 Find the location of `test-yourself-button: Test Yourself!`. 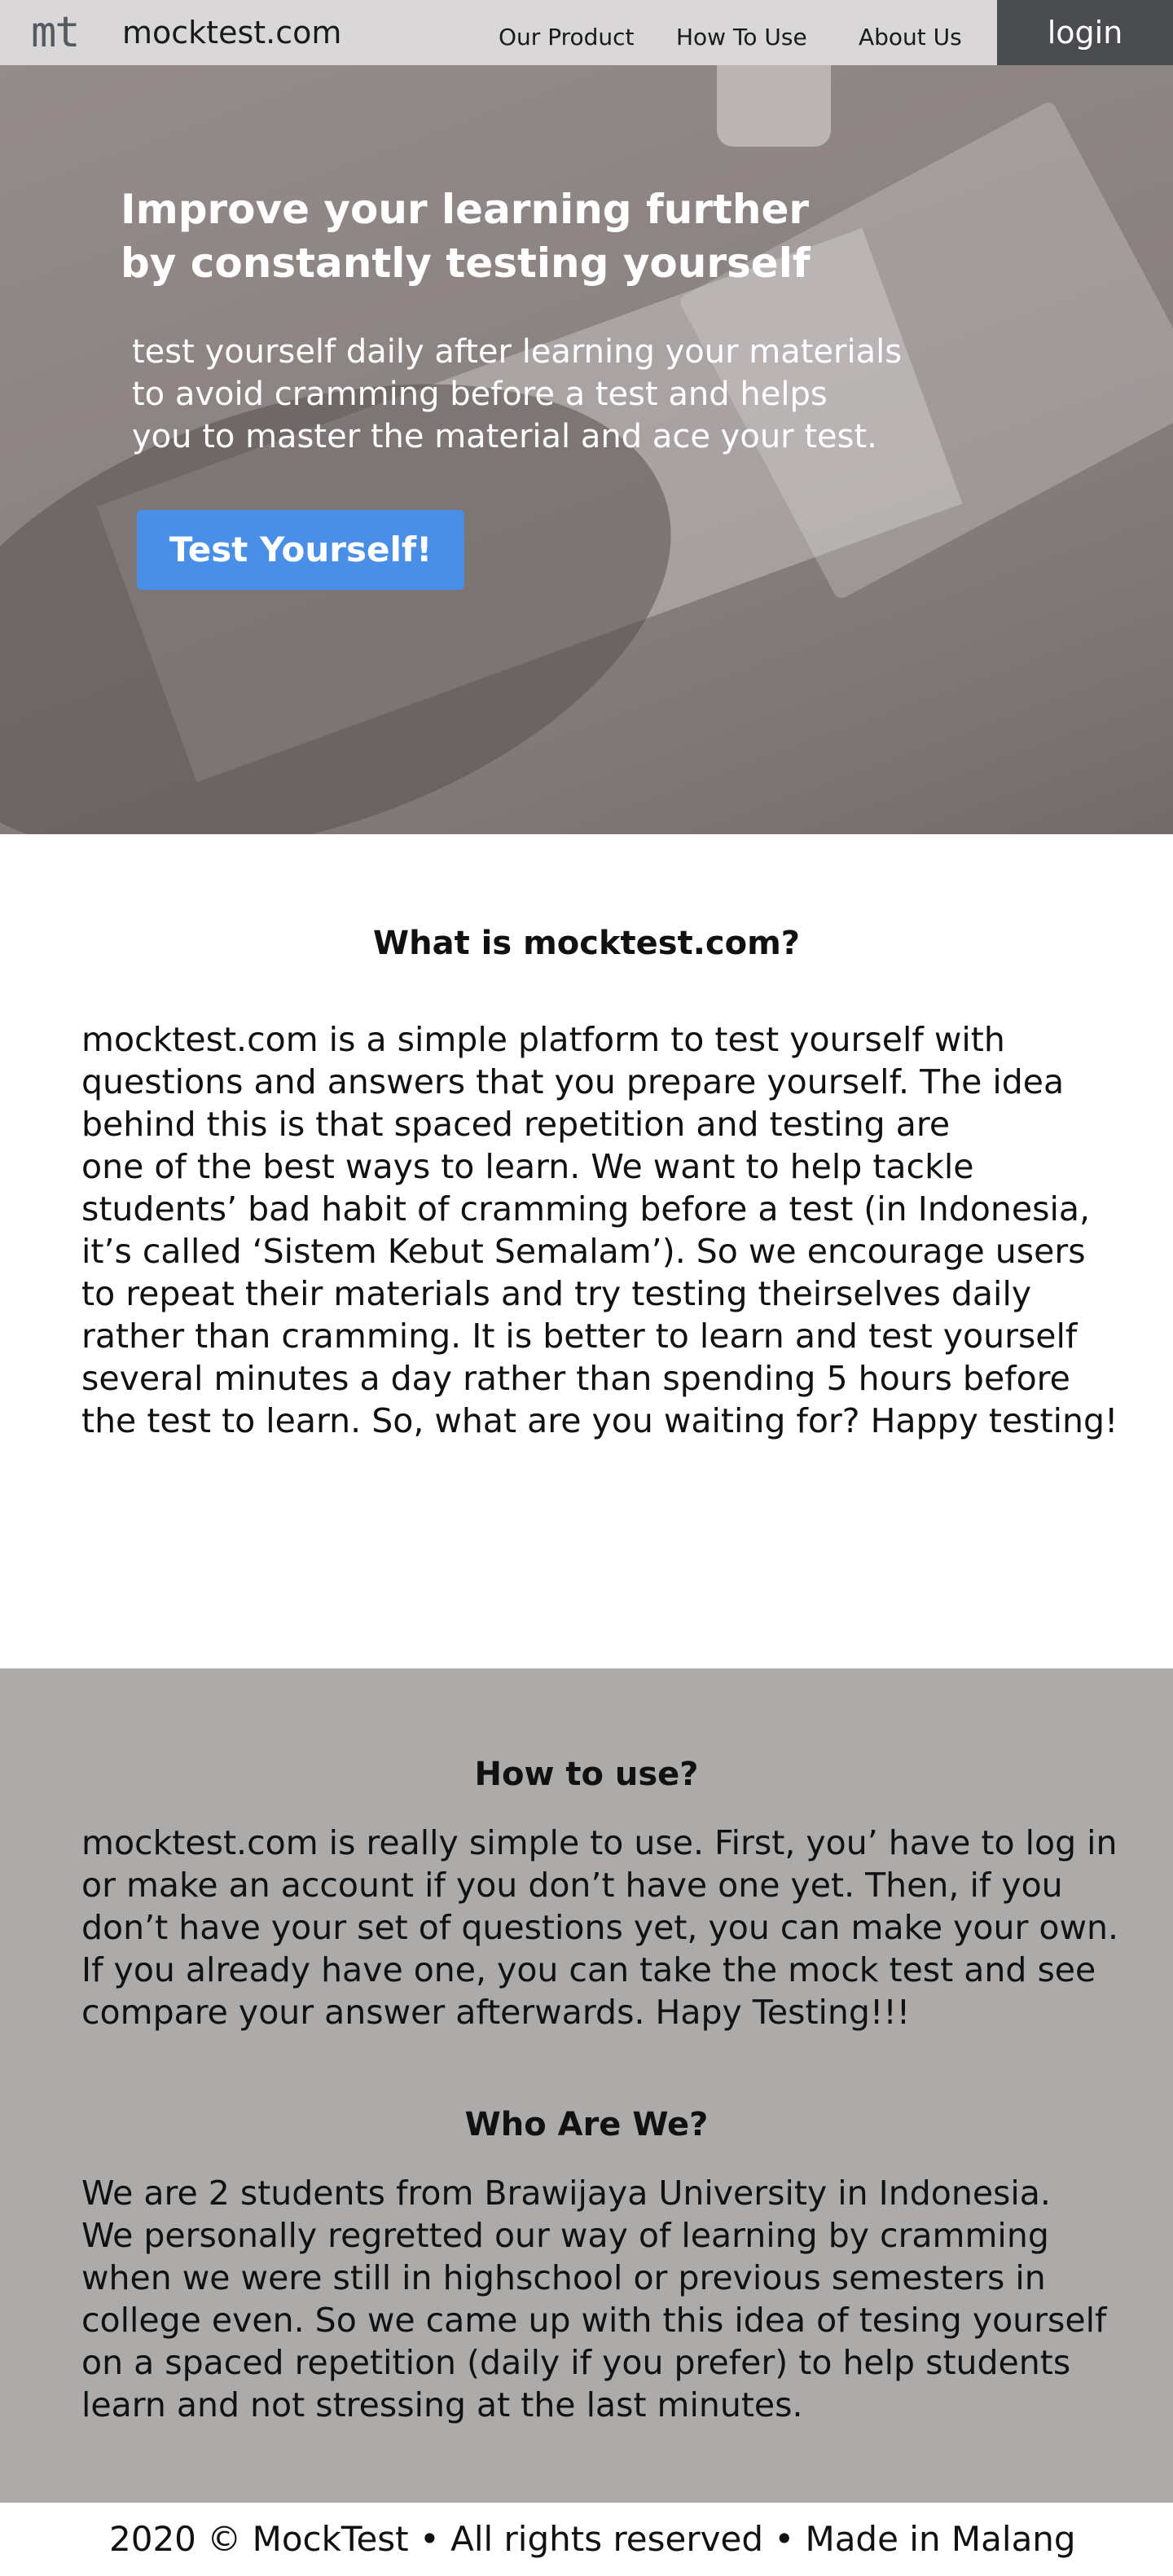

test-yourself-button: Test Yourself! is located at coordinates (300, 550).